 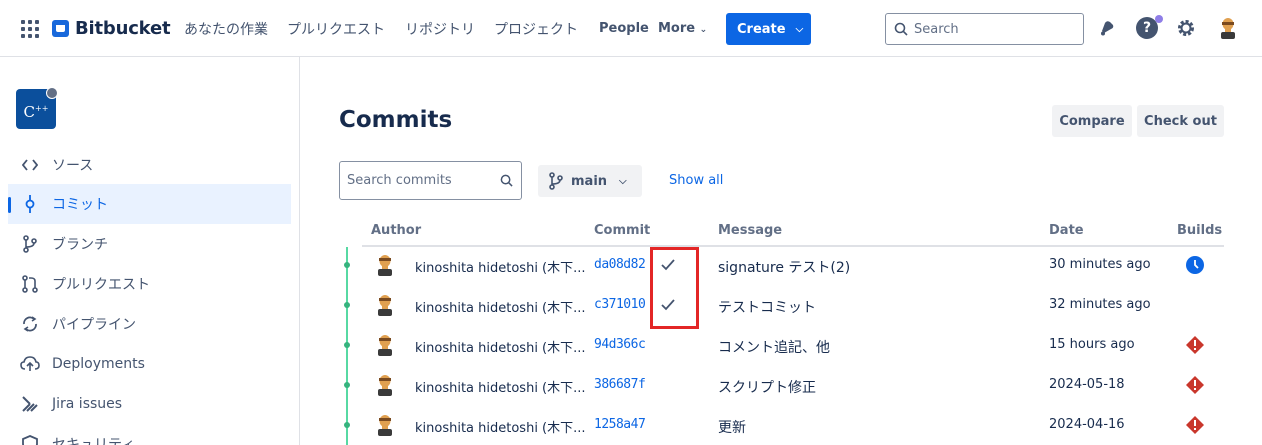 What do you see at coordinates (149, 324) in the screenshot?
I see `sidebar-item-pipelines: パイプライン` at bounding box center [149, 324].